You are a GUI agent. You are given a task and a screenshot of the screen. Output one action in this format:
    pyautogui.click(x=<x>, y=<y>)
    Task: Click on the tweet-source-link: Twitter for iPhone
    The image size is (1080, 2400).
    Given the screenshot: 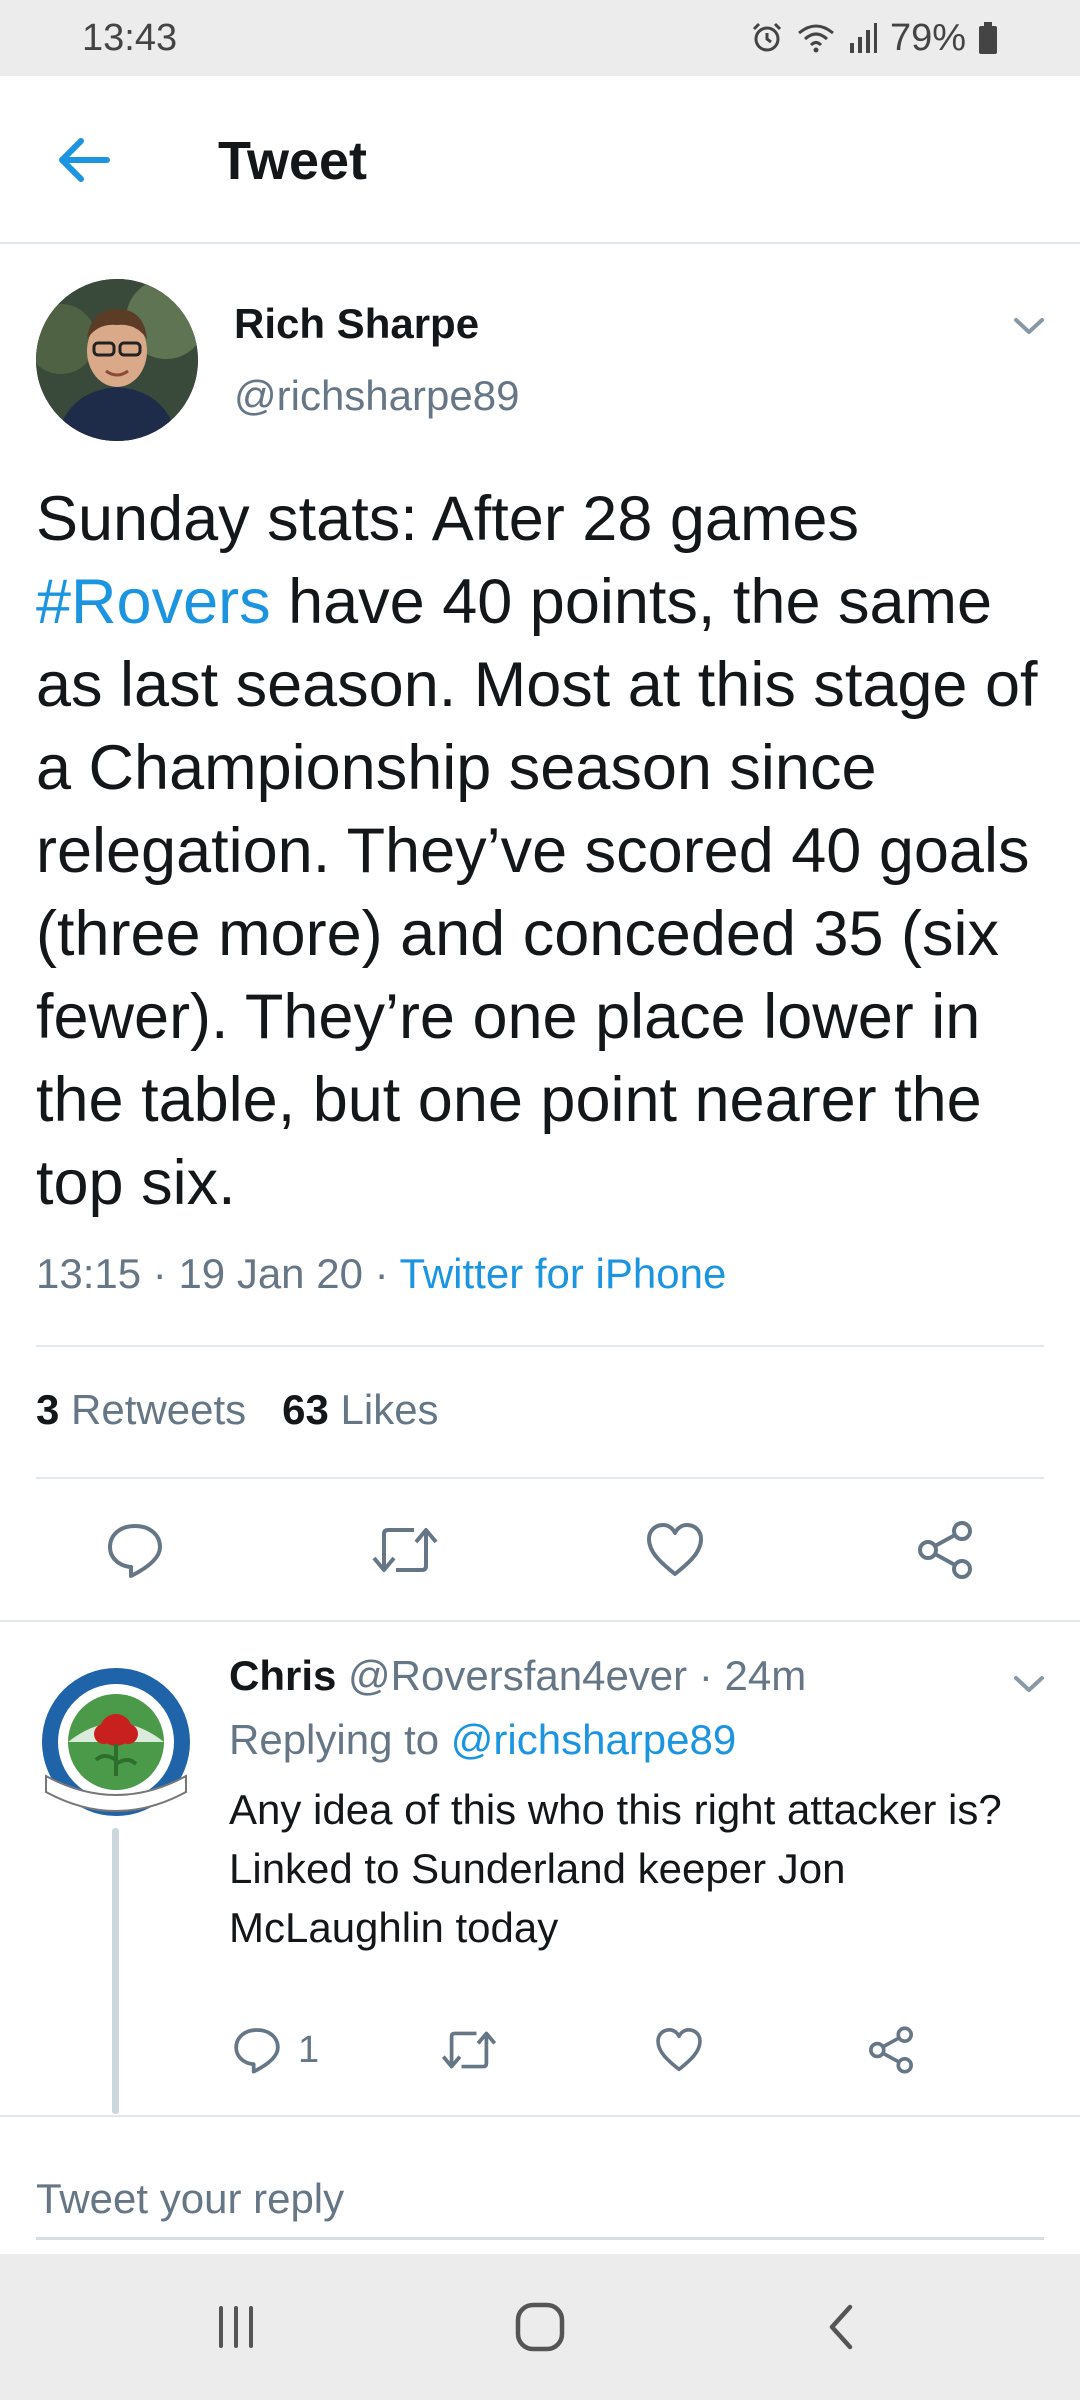 What is the action you would take?
    pyautogui.click(x=563, y=1273)
    